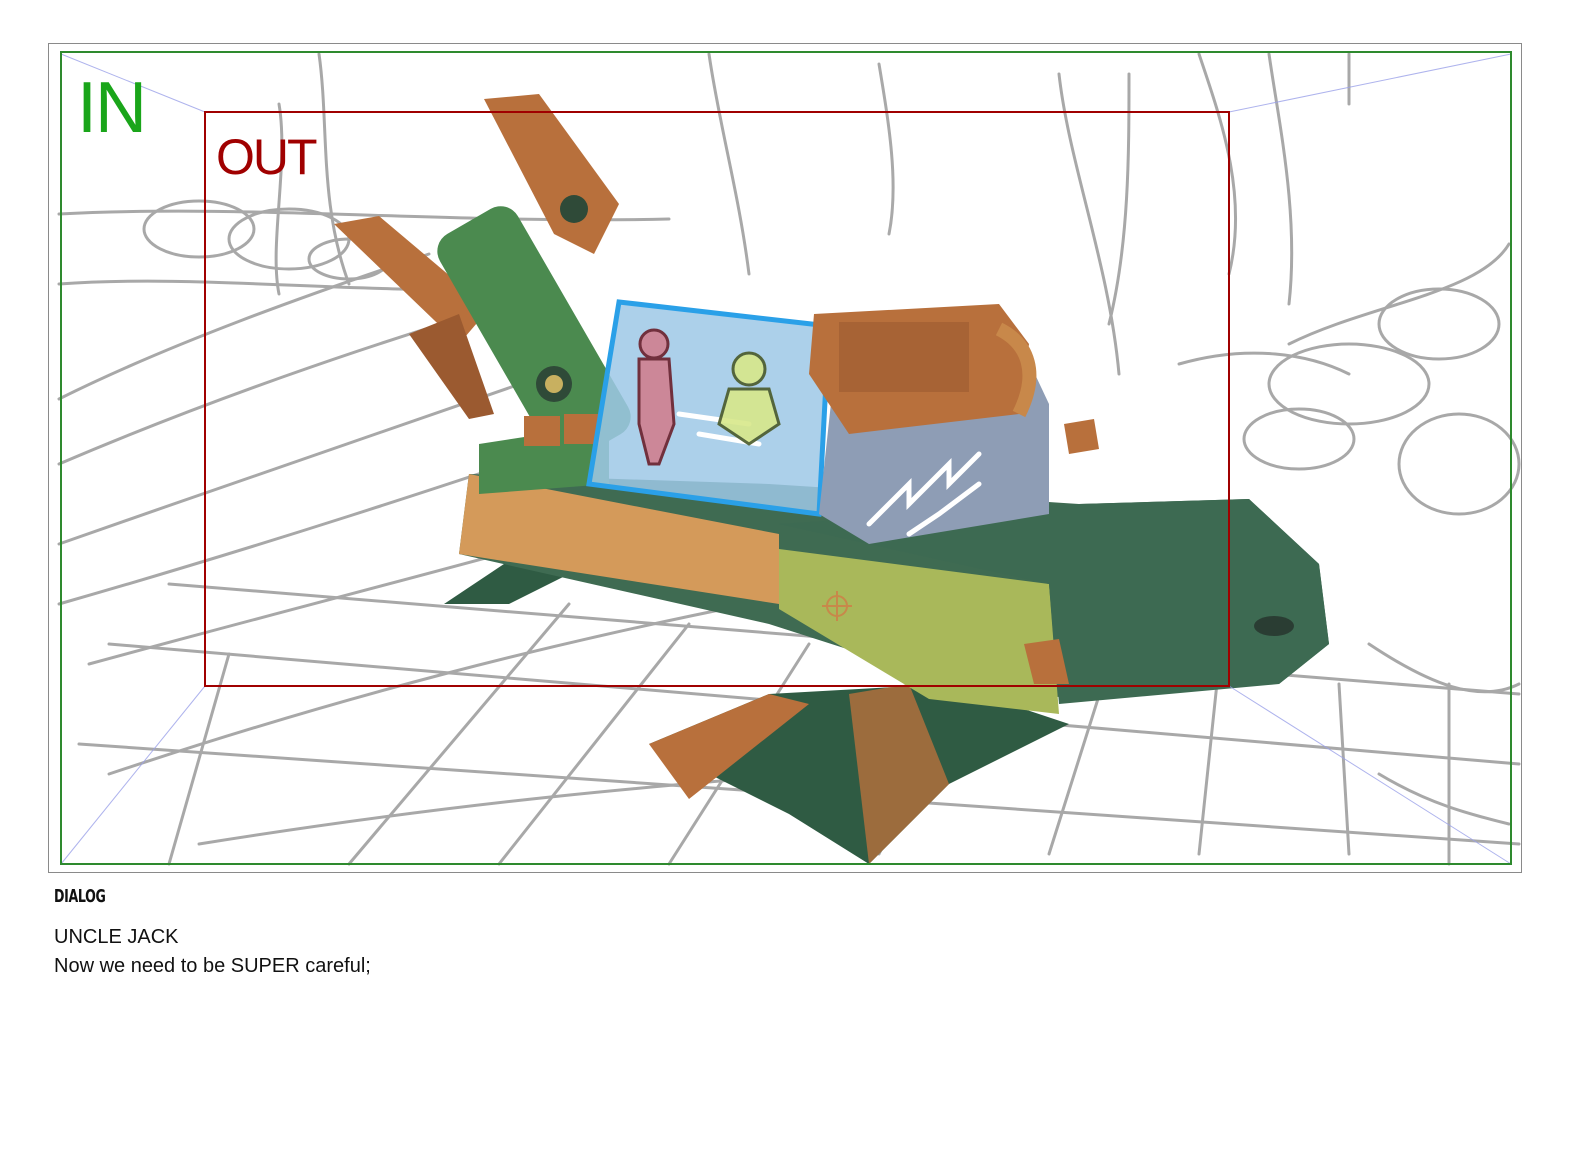 This screenshot has height=1156, width=1582. I want to click on out-label: OUT, so click(267, 157).